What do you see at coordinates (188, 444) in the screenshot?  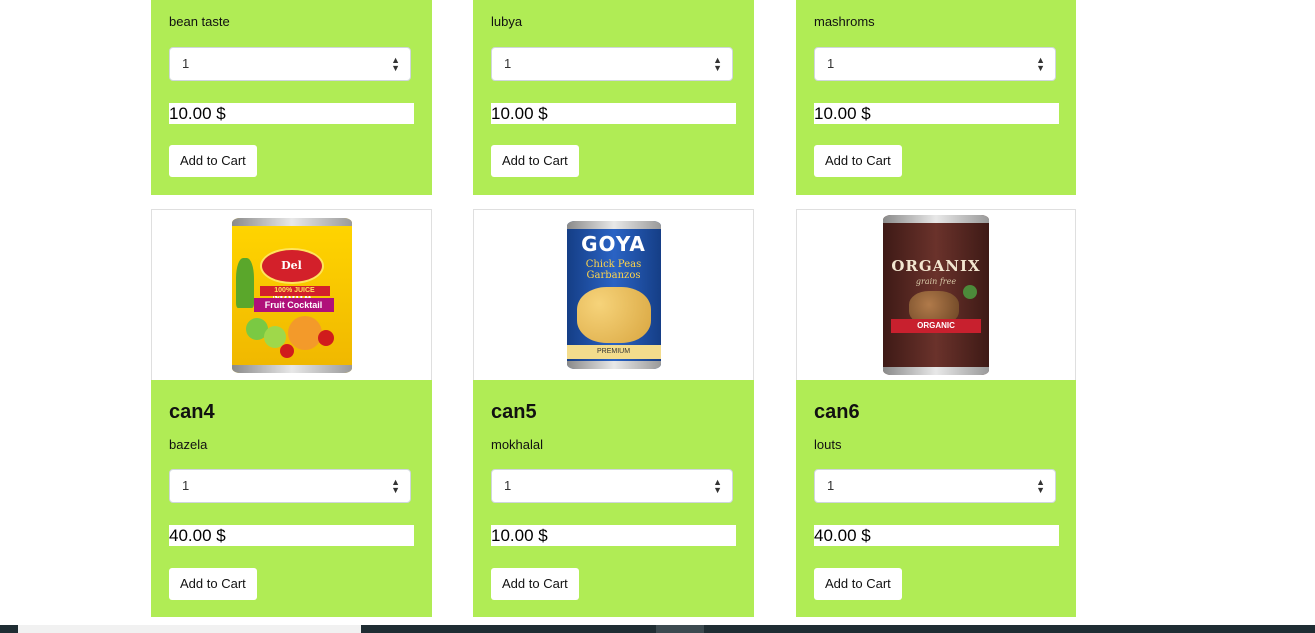 I see `product-description: bazela` at bounding box center [188, 444].